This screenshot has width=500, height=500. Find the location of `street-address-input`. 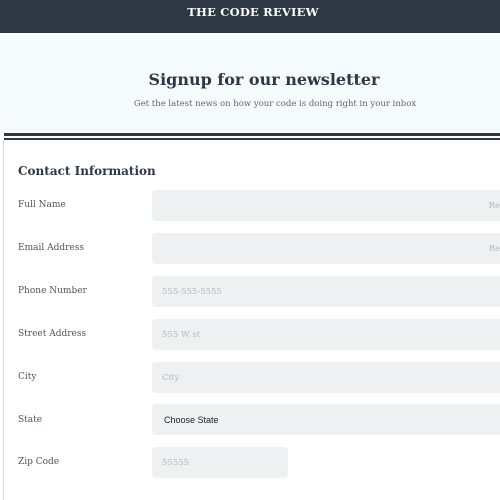

street-address-input is located at coordinates (326, 334).